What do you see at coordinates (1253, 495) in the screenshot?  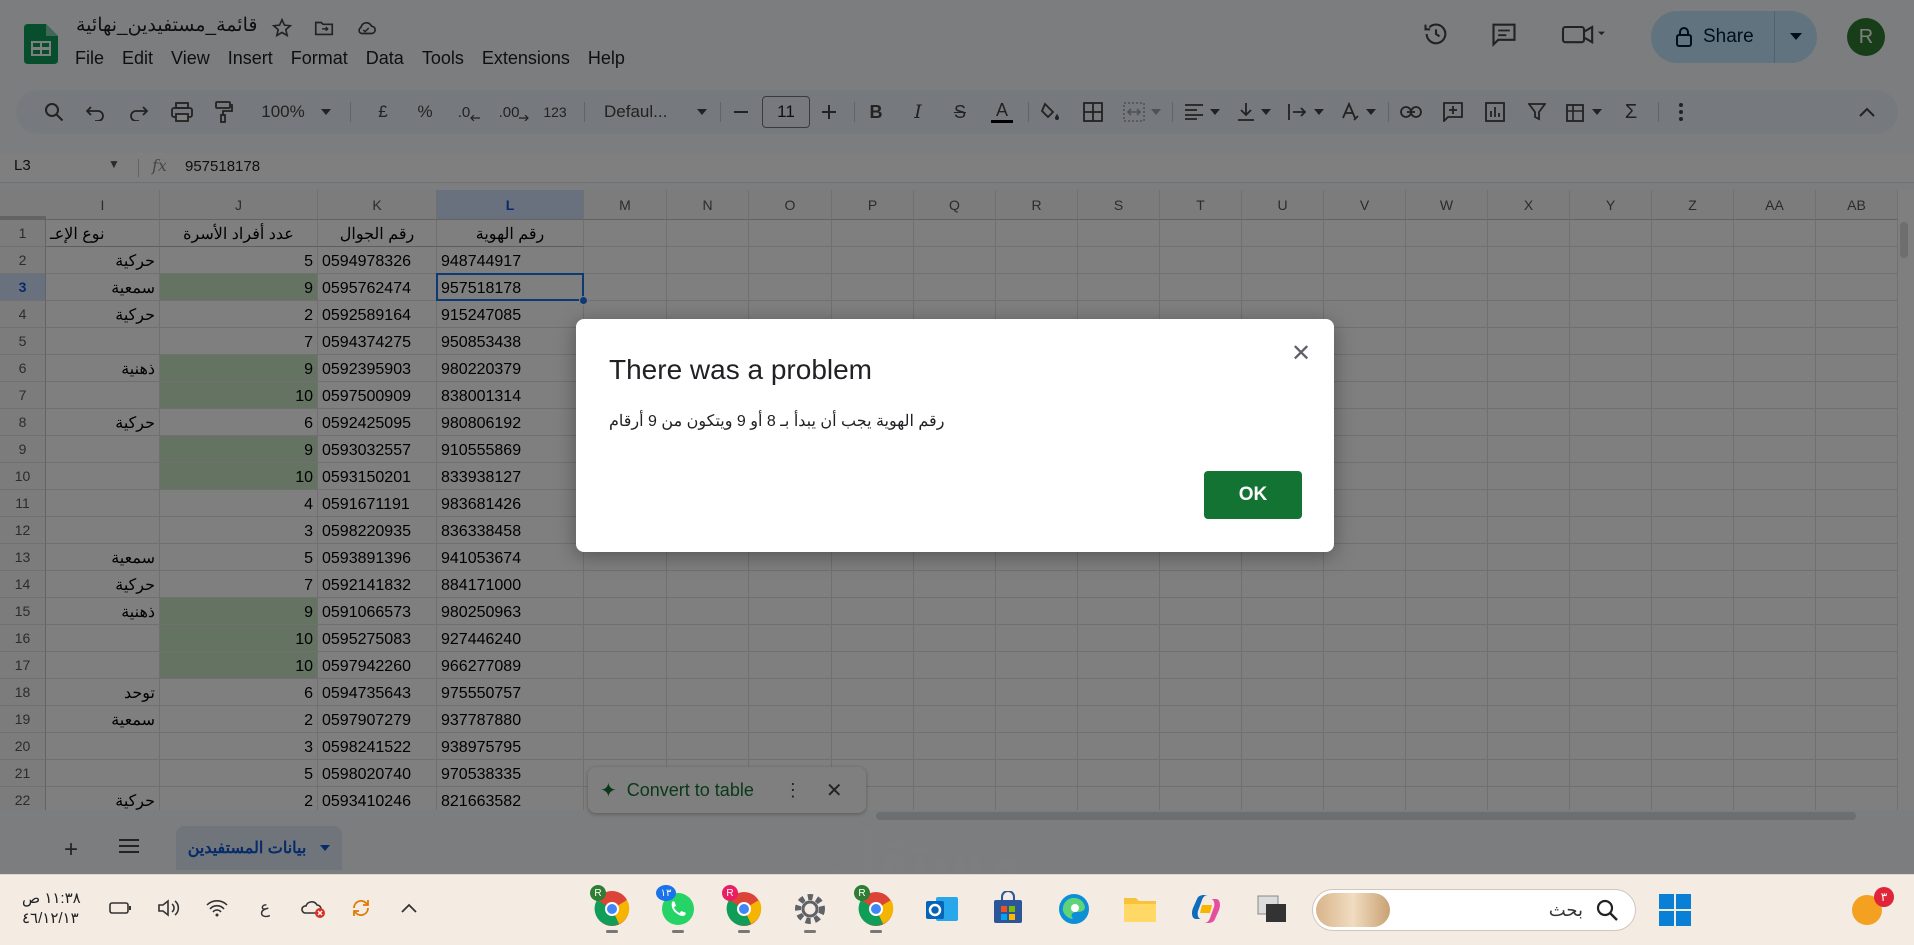 I see `ok-button: OK` at bounding box center [1253, 495].